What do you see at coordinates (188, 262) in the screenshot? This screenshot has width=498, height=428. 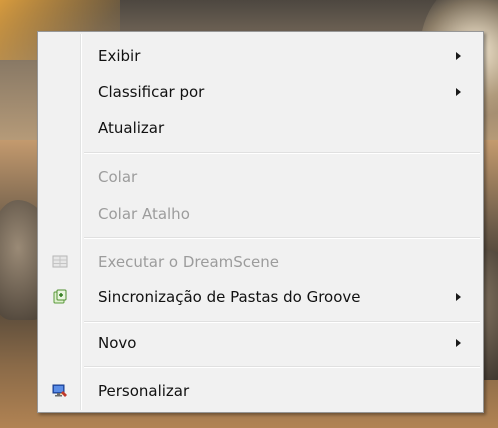 I see `menu-item-label: Executar o DreamScene` at bounding box center [188, 262].